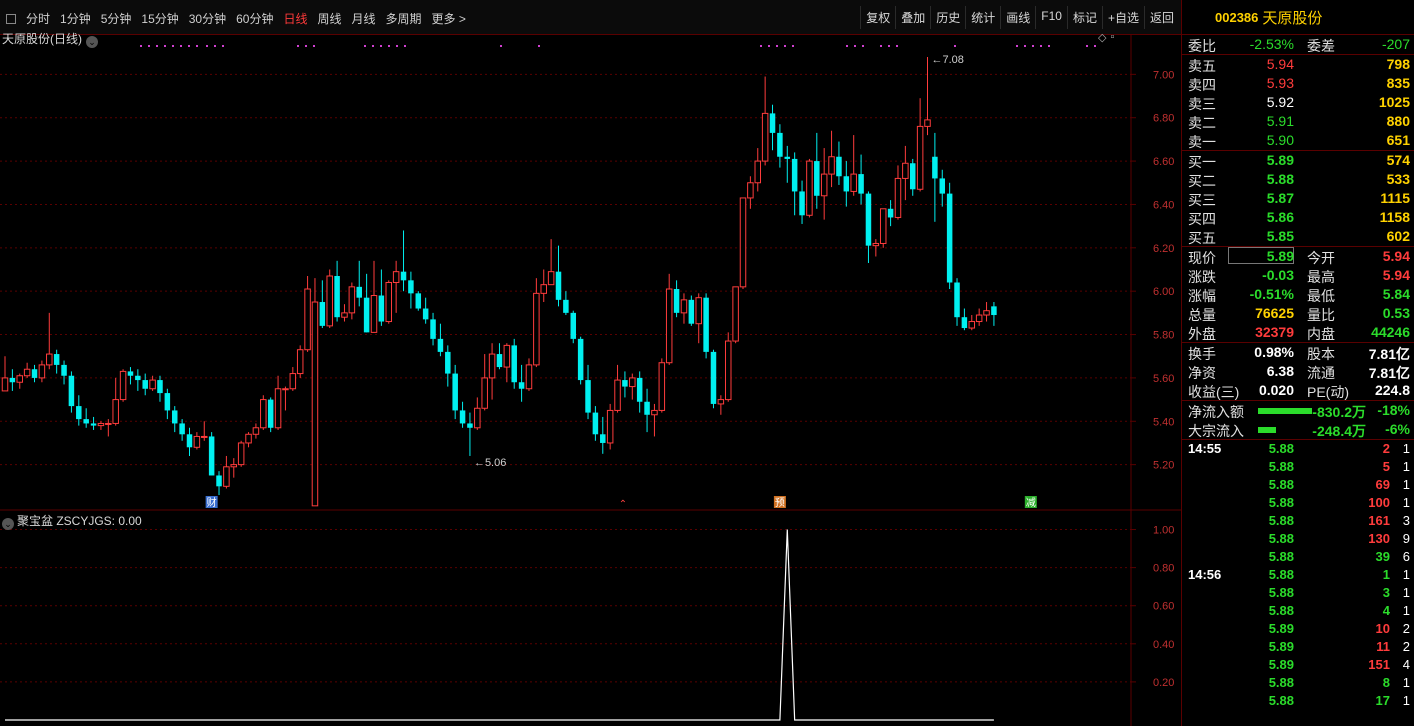 This screenshot has height=726, width=1414. Describe the element at coordinates (1280, 83) in the screenshot. I see `ask-price: 5.93` at that location.